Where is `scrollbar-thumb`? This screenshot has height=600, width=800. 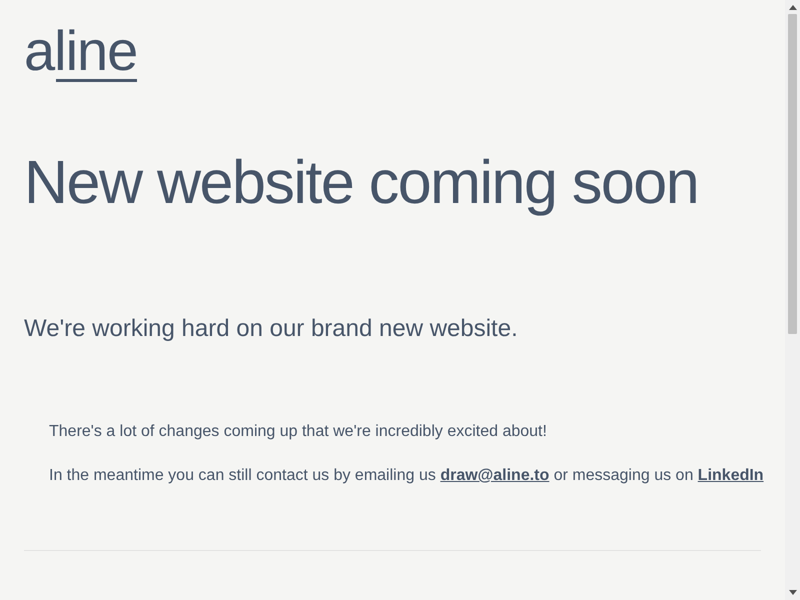 scrollbar-thumb is located at coordinates (792, 174).